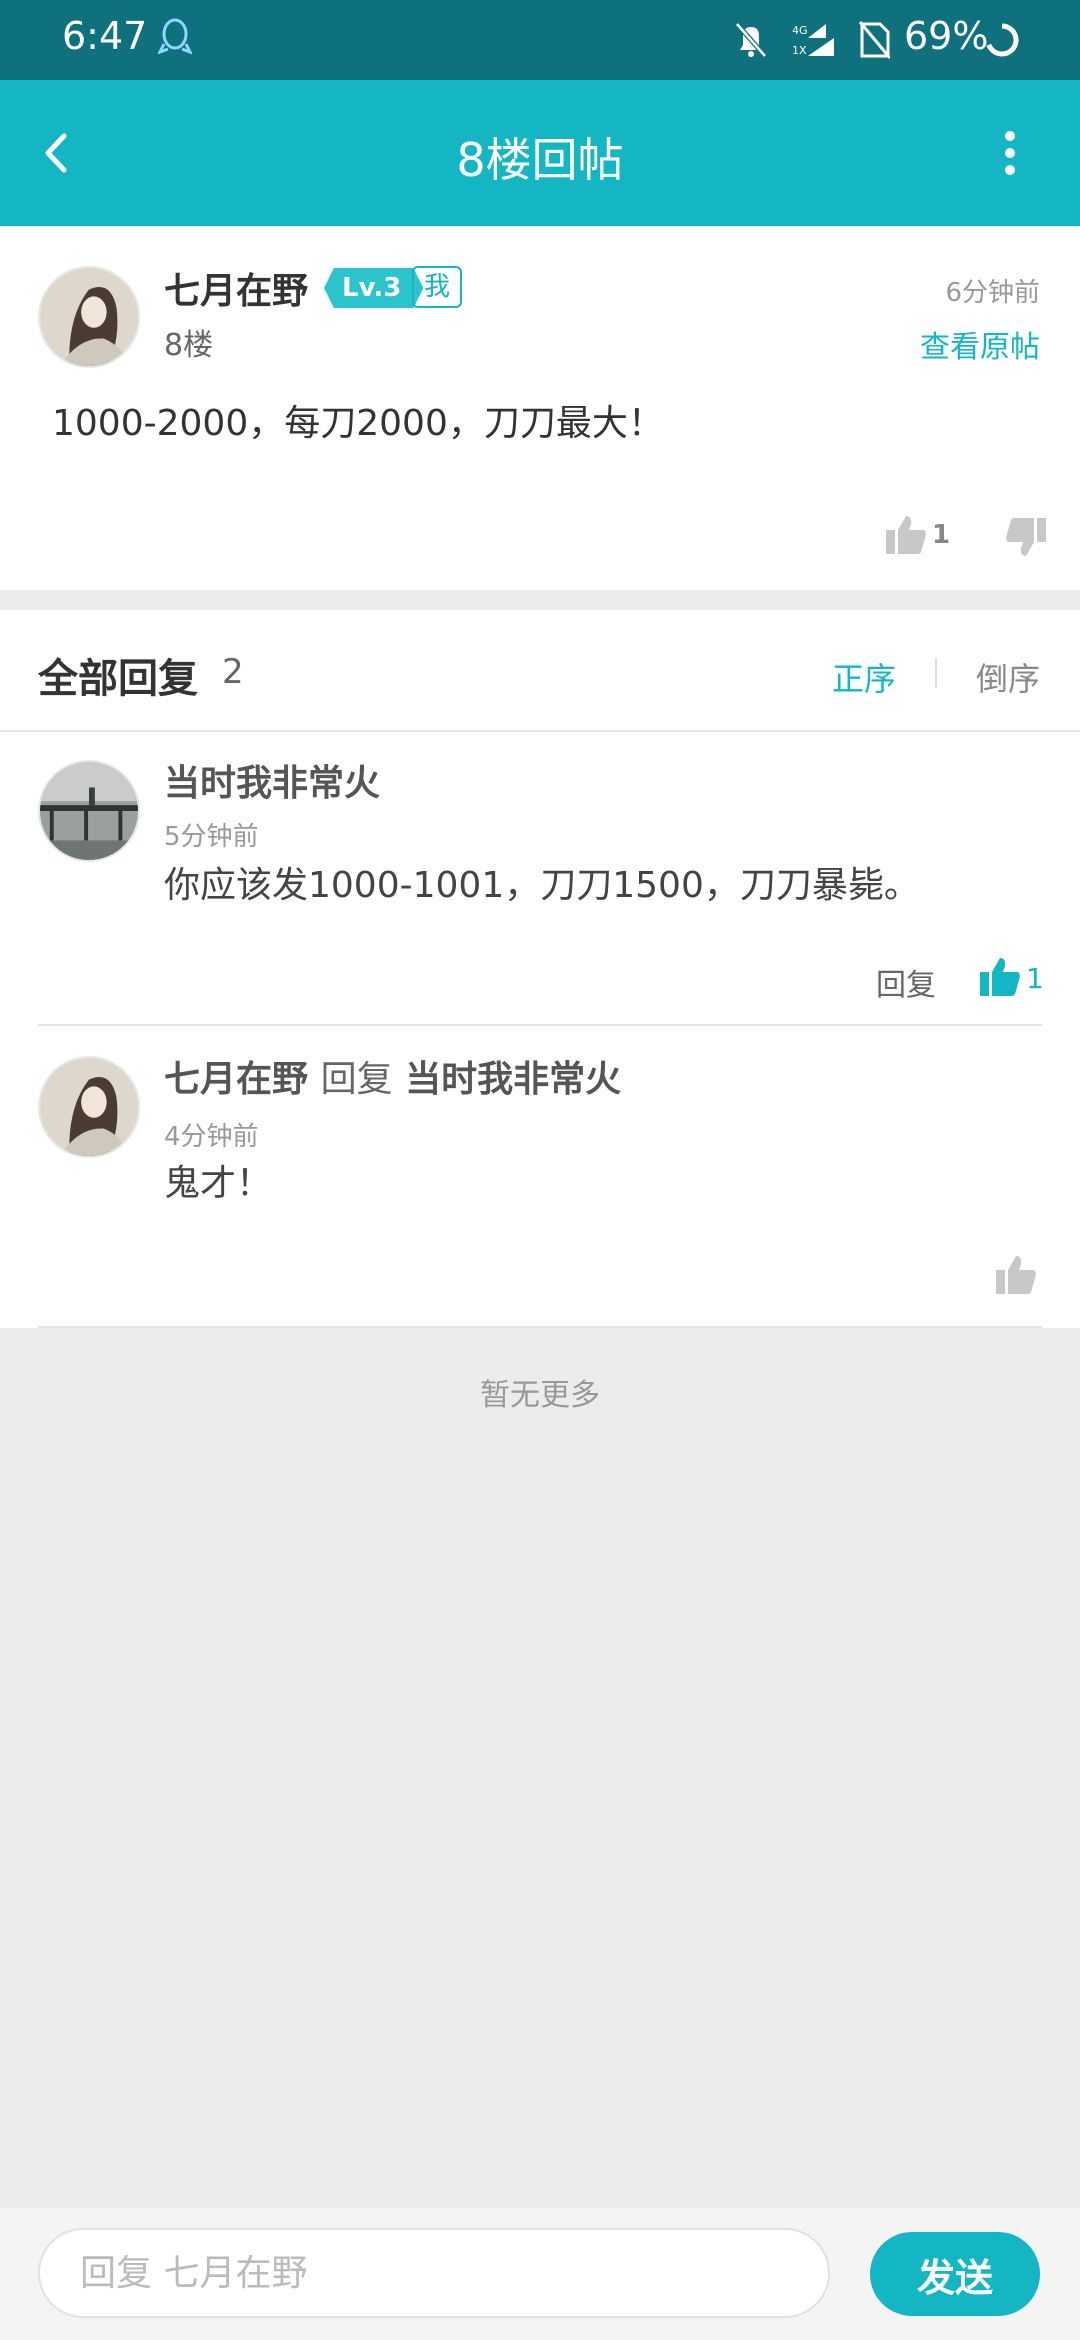 This screenshot has height=2340, width=1080. Describe the element at coordinates (992, 293) in the screenshot. I see `post-time: 6分钟前` at that location.